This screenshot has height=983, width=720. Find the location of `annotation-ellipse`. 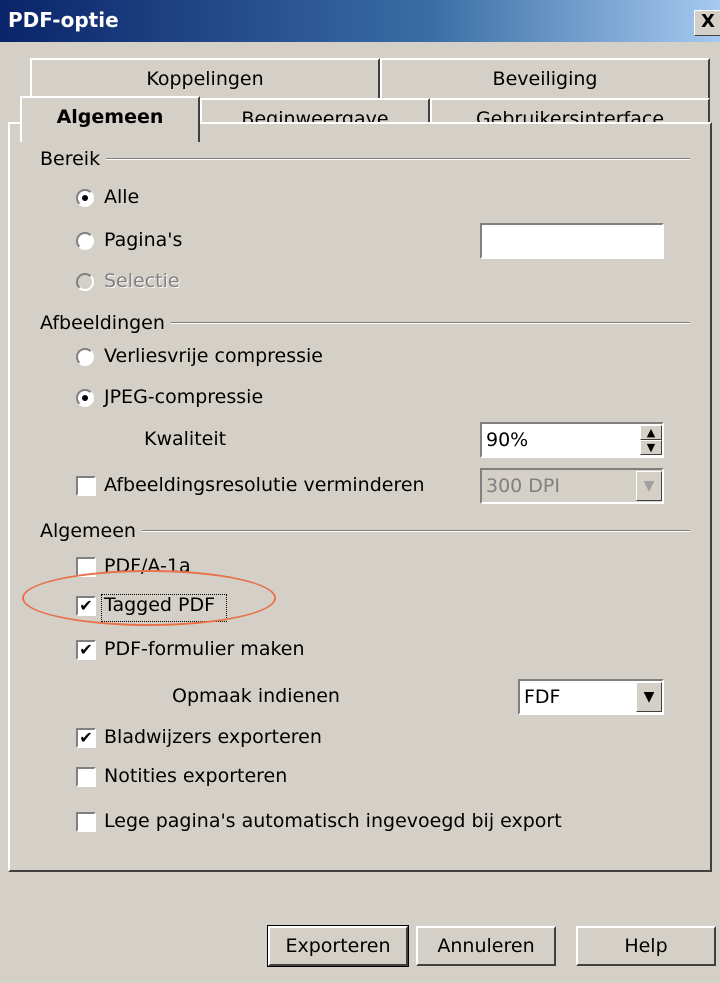

annotation-ellipse is located at coordinates (149, 598).